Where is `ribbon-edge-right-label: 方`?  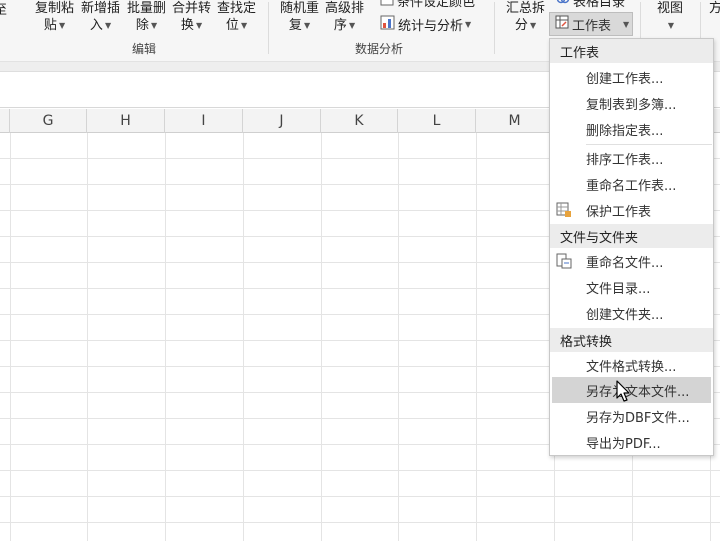
ribbon-edge-right-label: 方 is located at coordinates (714, 8).